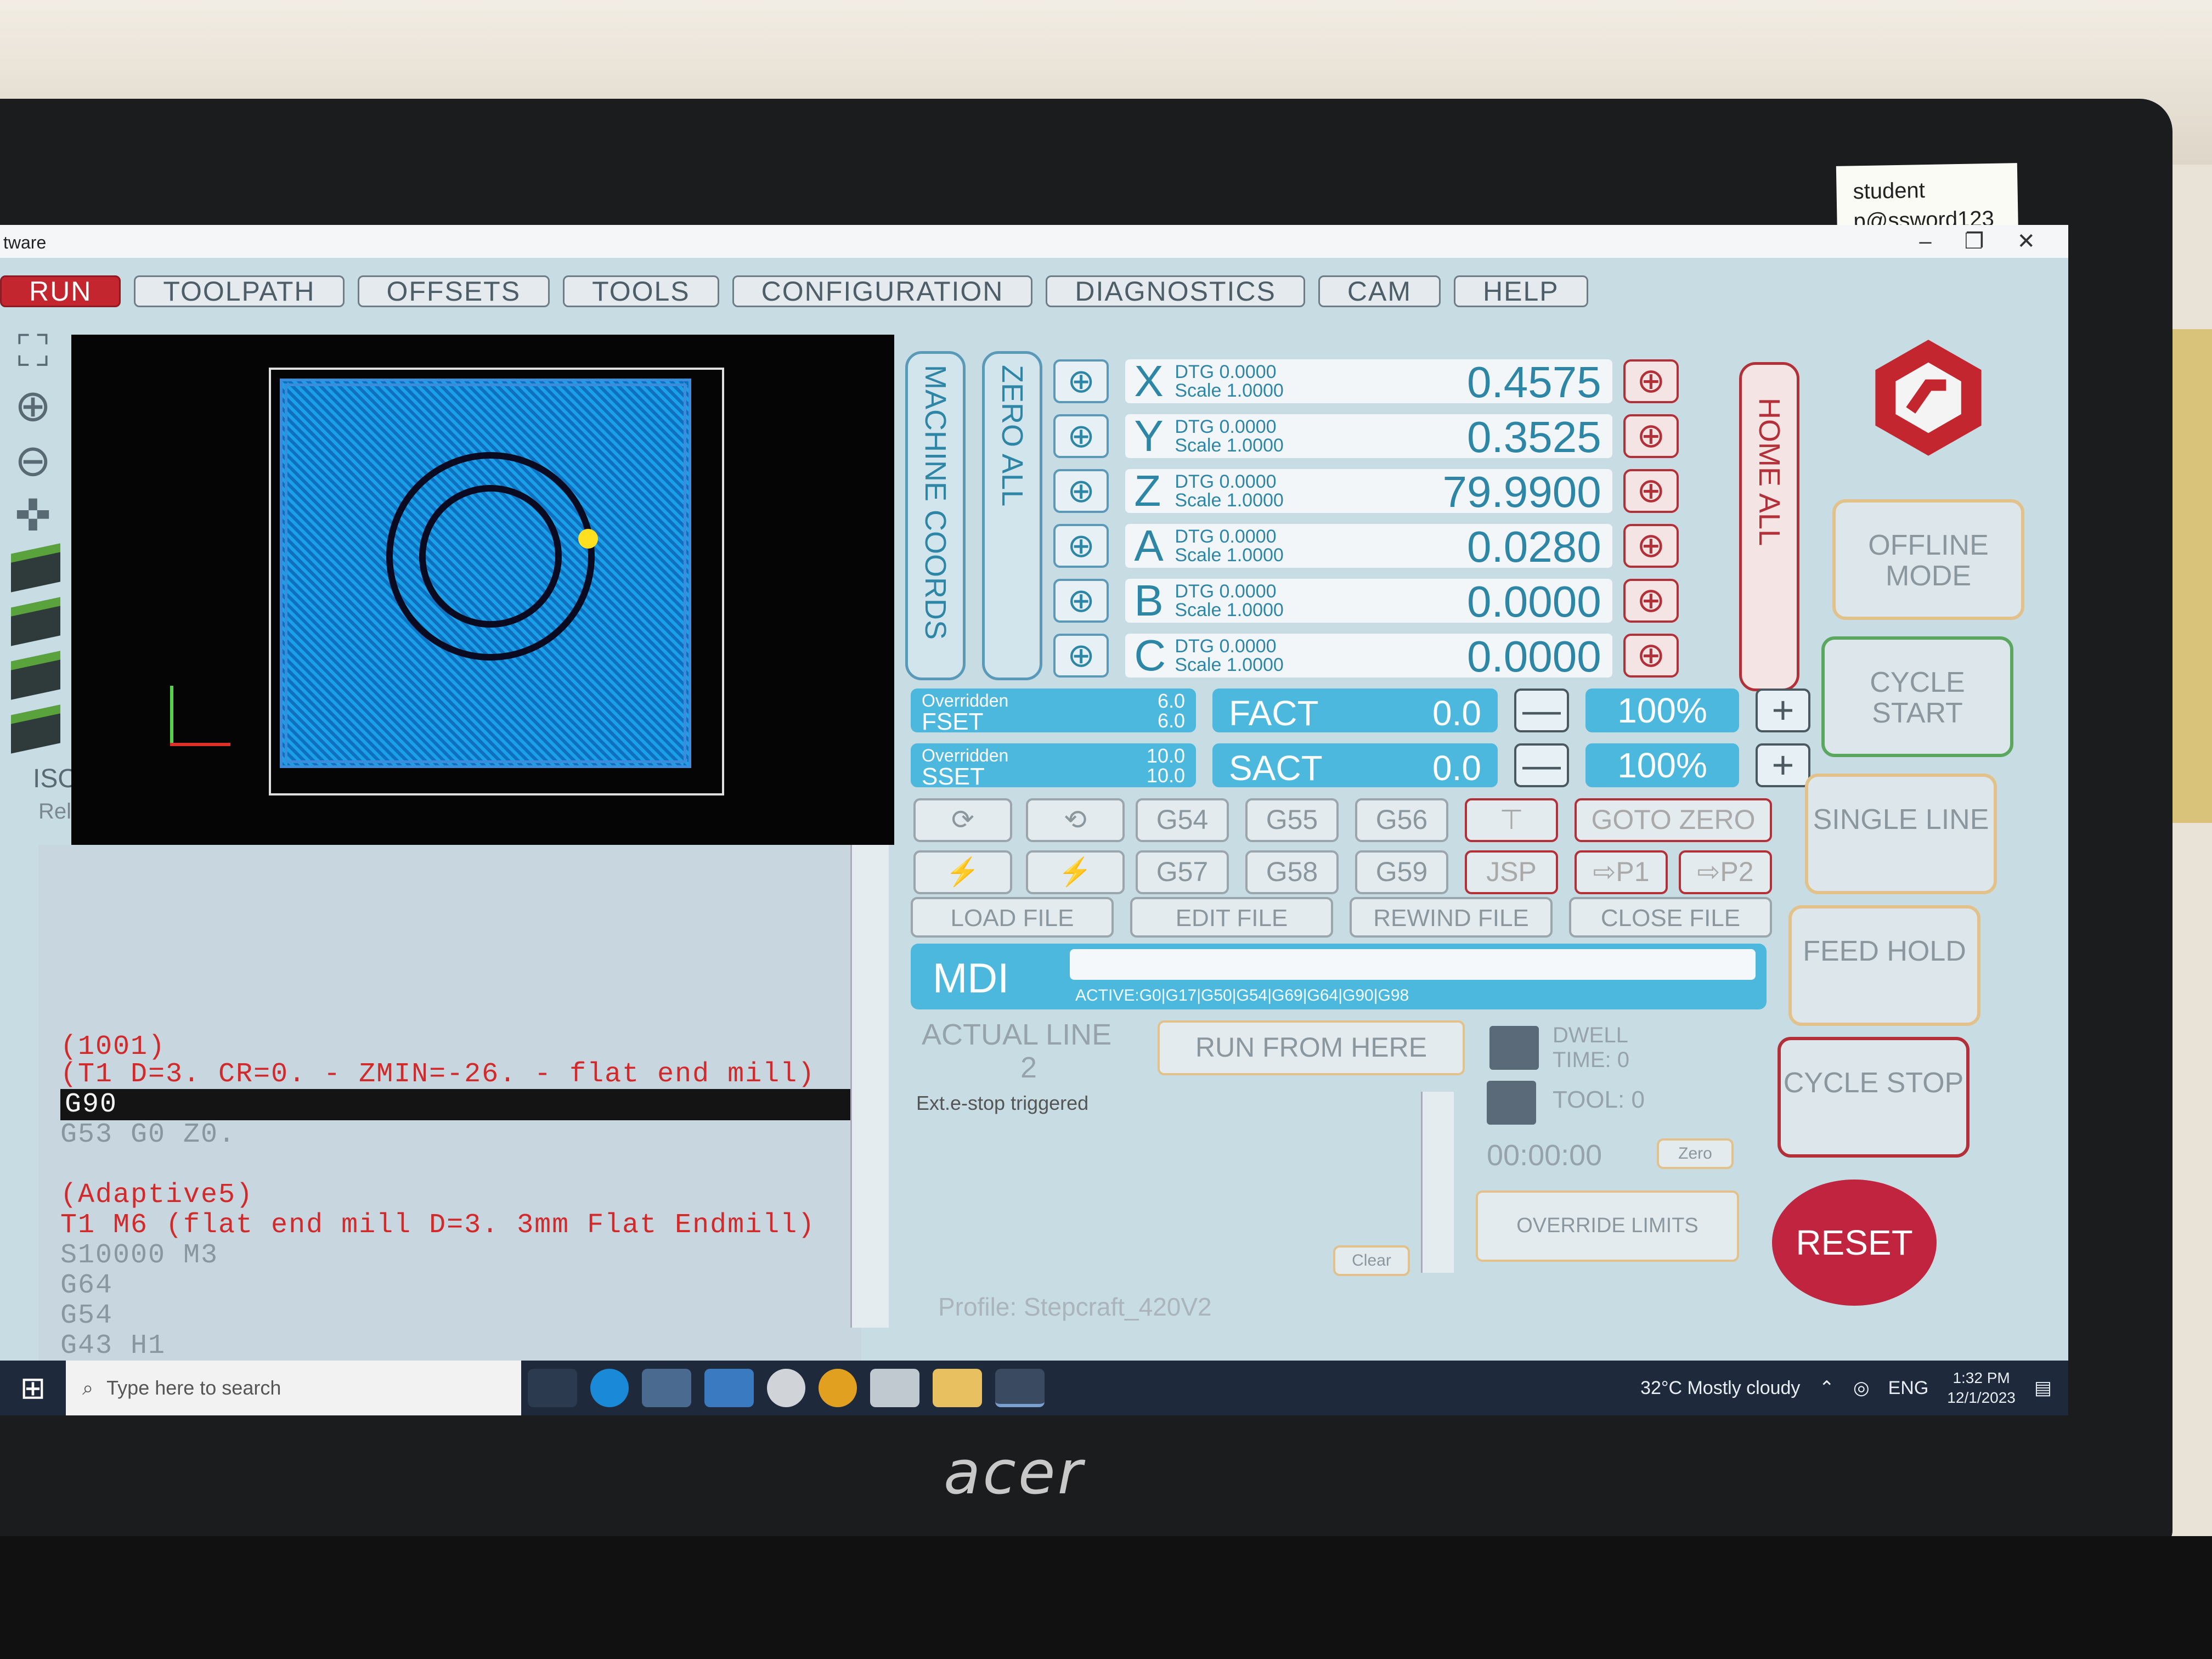  I want to click on spindle-decrease-button: —, so click(1541, 765).